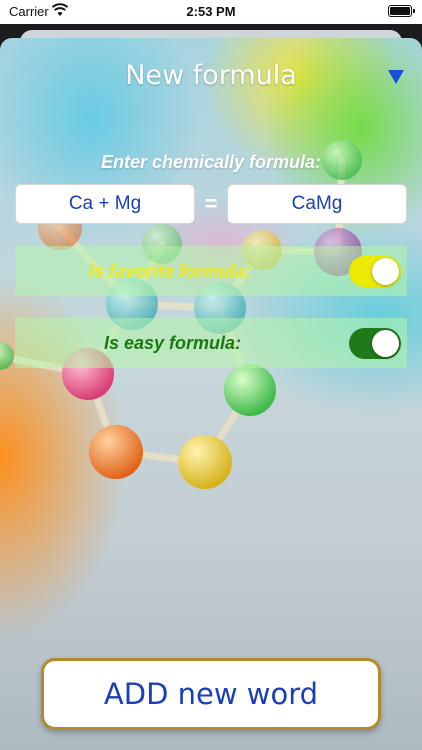  I want to click on easy-label: Is easy formula:, so click(173, 343).